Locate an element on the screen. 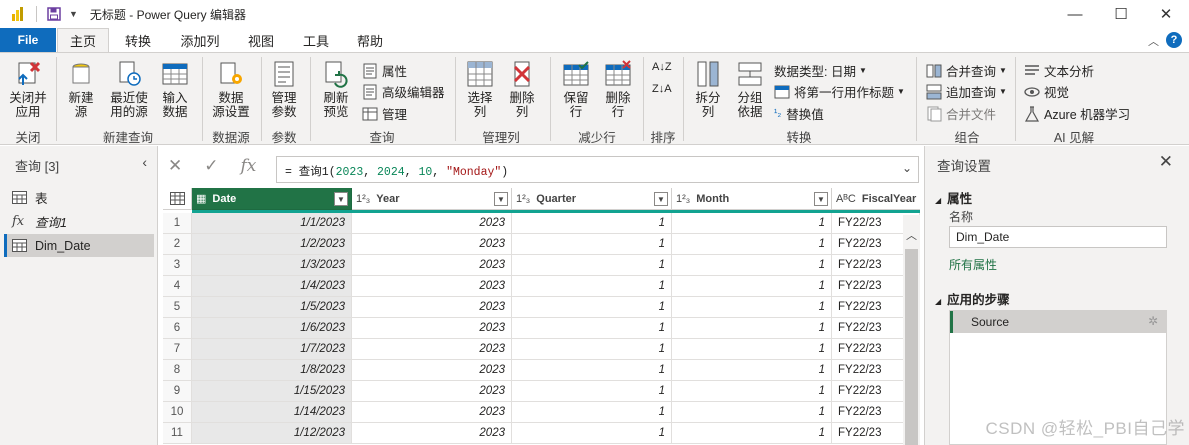 This screenshot has width=1189, height=445. column-header-fiscalyear: AᴮC FiscalYear is located at coordinates (876, 199).